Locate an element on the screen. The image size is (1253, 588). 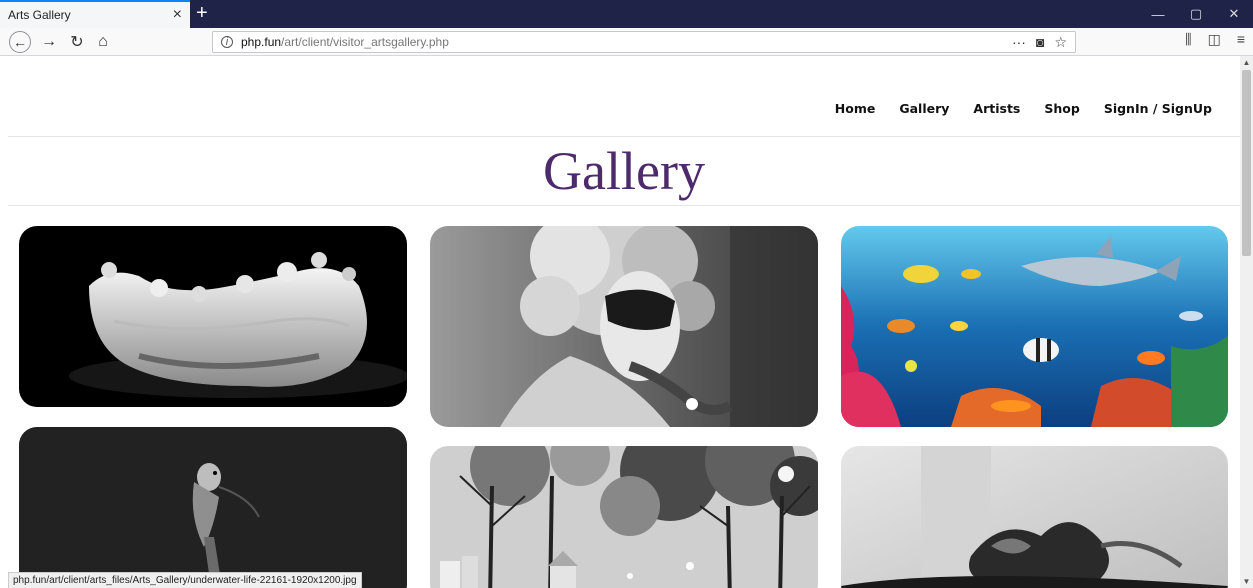
url-host: php.fun is located at coordinates (261, 42).